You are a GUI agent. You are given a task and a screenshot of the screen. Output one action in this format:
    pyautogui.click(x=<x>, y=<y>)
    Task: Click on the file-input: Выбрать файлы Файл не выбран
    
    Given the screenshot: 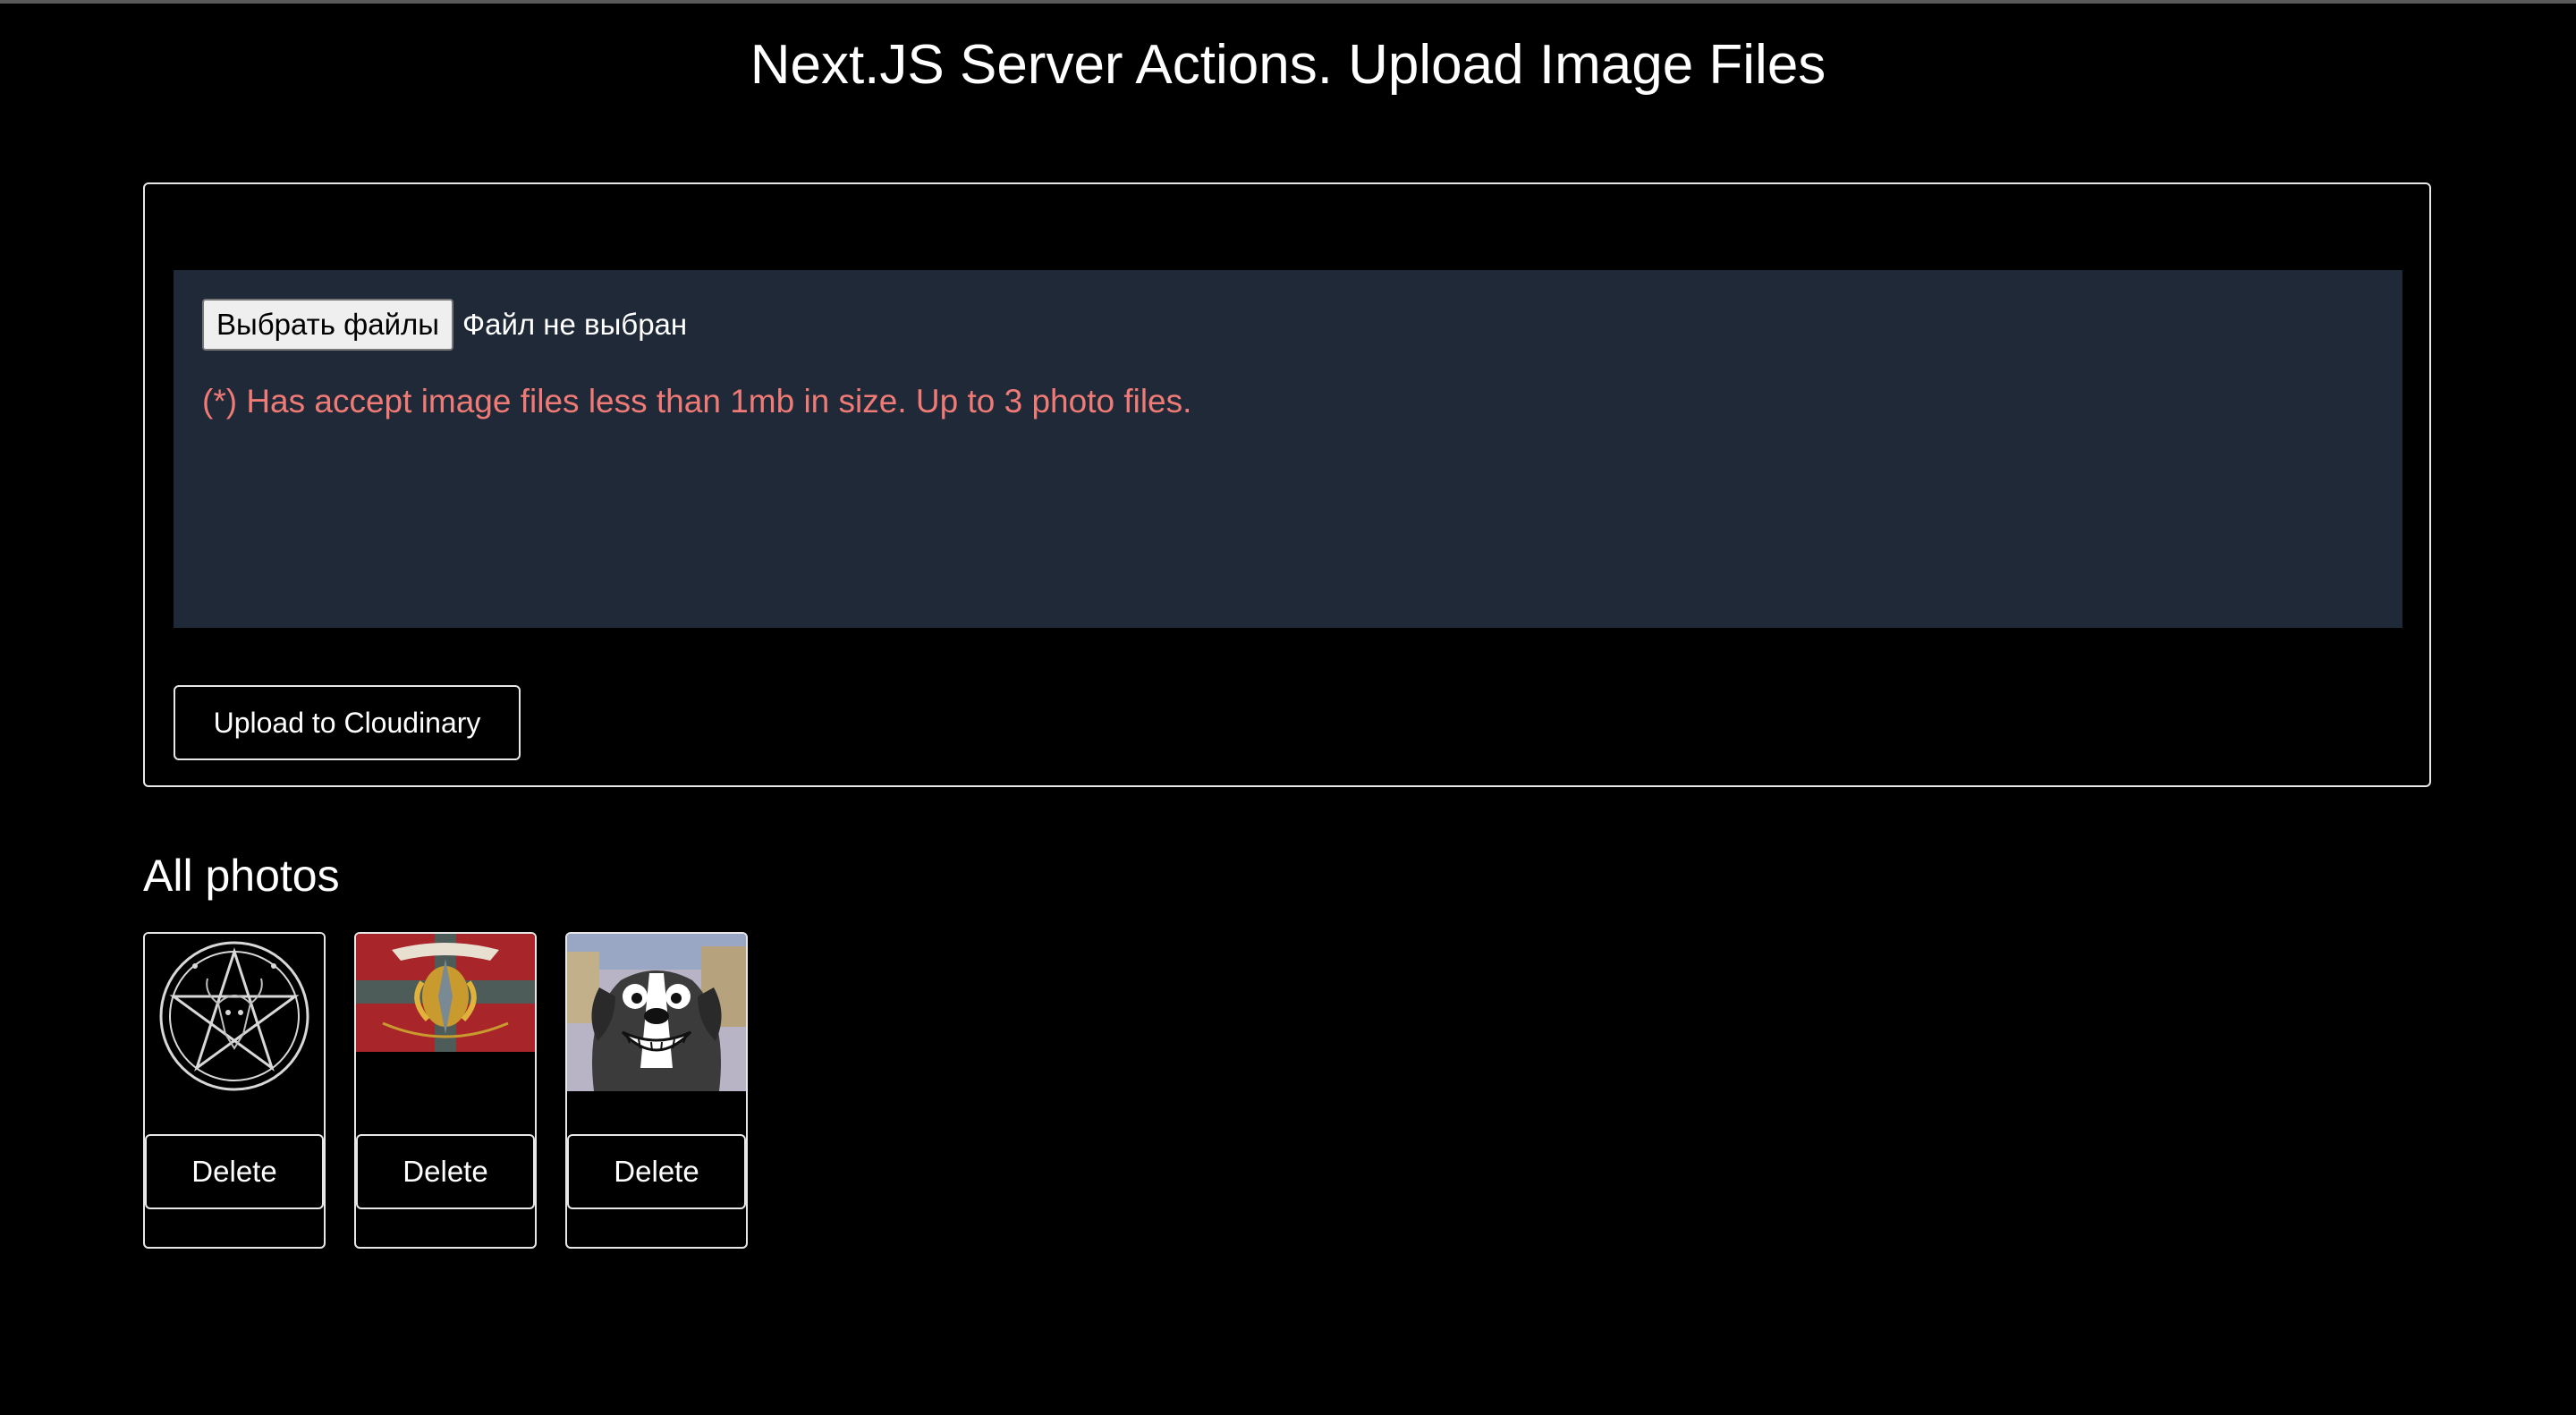 What is the action you would take?
    pyautogui.click(x=444, y=325)
    